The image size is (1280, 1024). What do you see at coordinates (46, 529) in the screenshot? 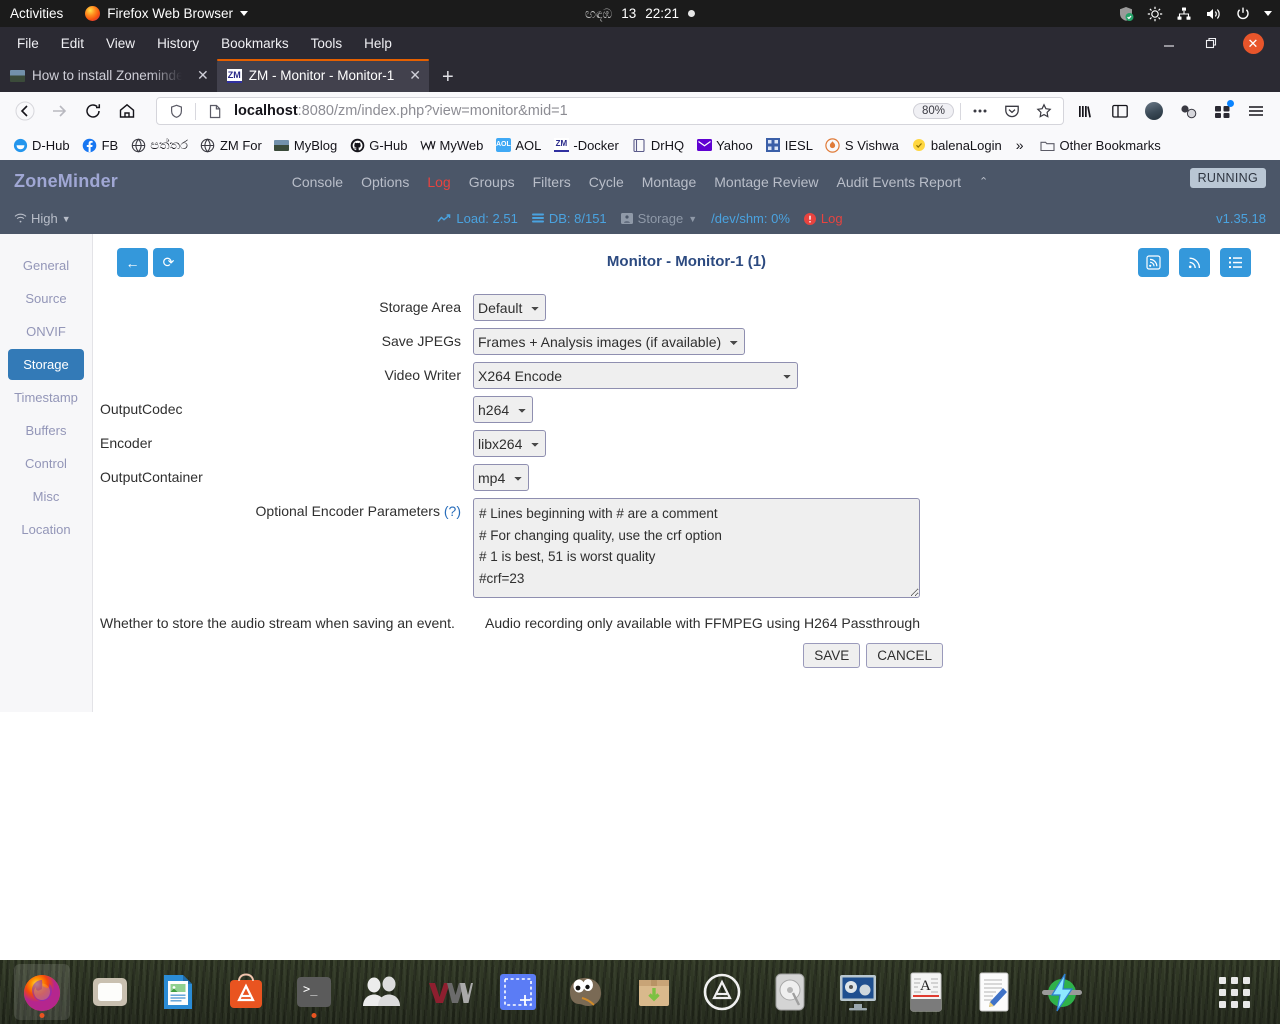
I see `sidebar-item-location: Location` at bounding box center [46, 529].